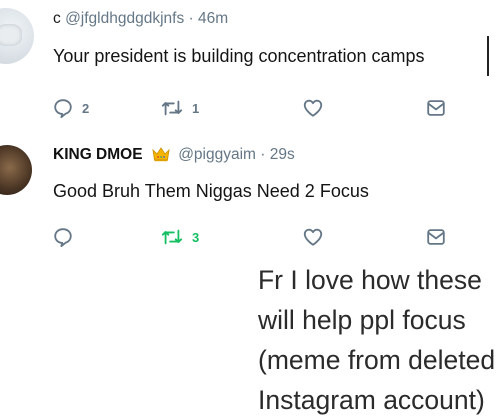  I want to click on timestamp: 29s, so click(282, 154).